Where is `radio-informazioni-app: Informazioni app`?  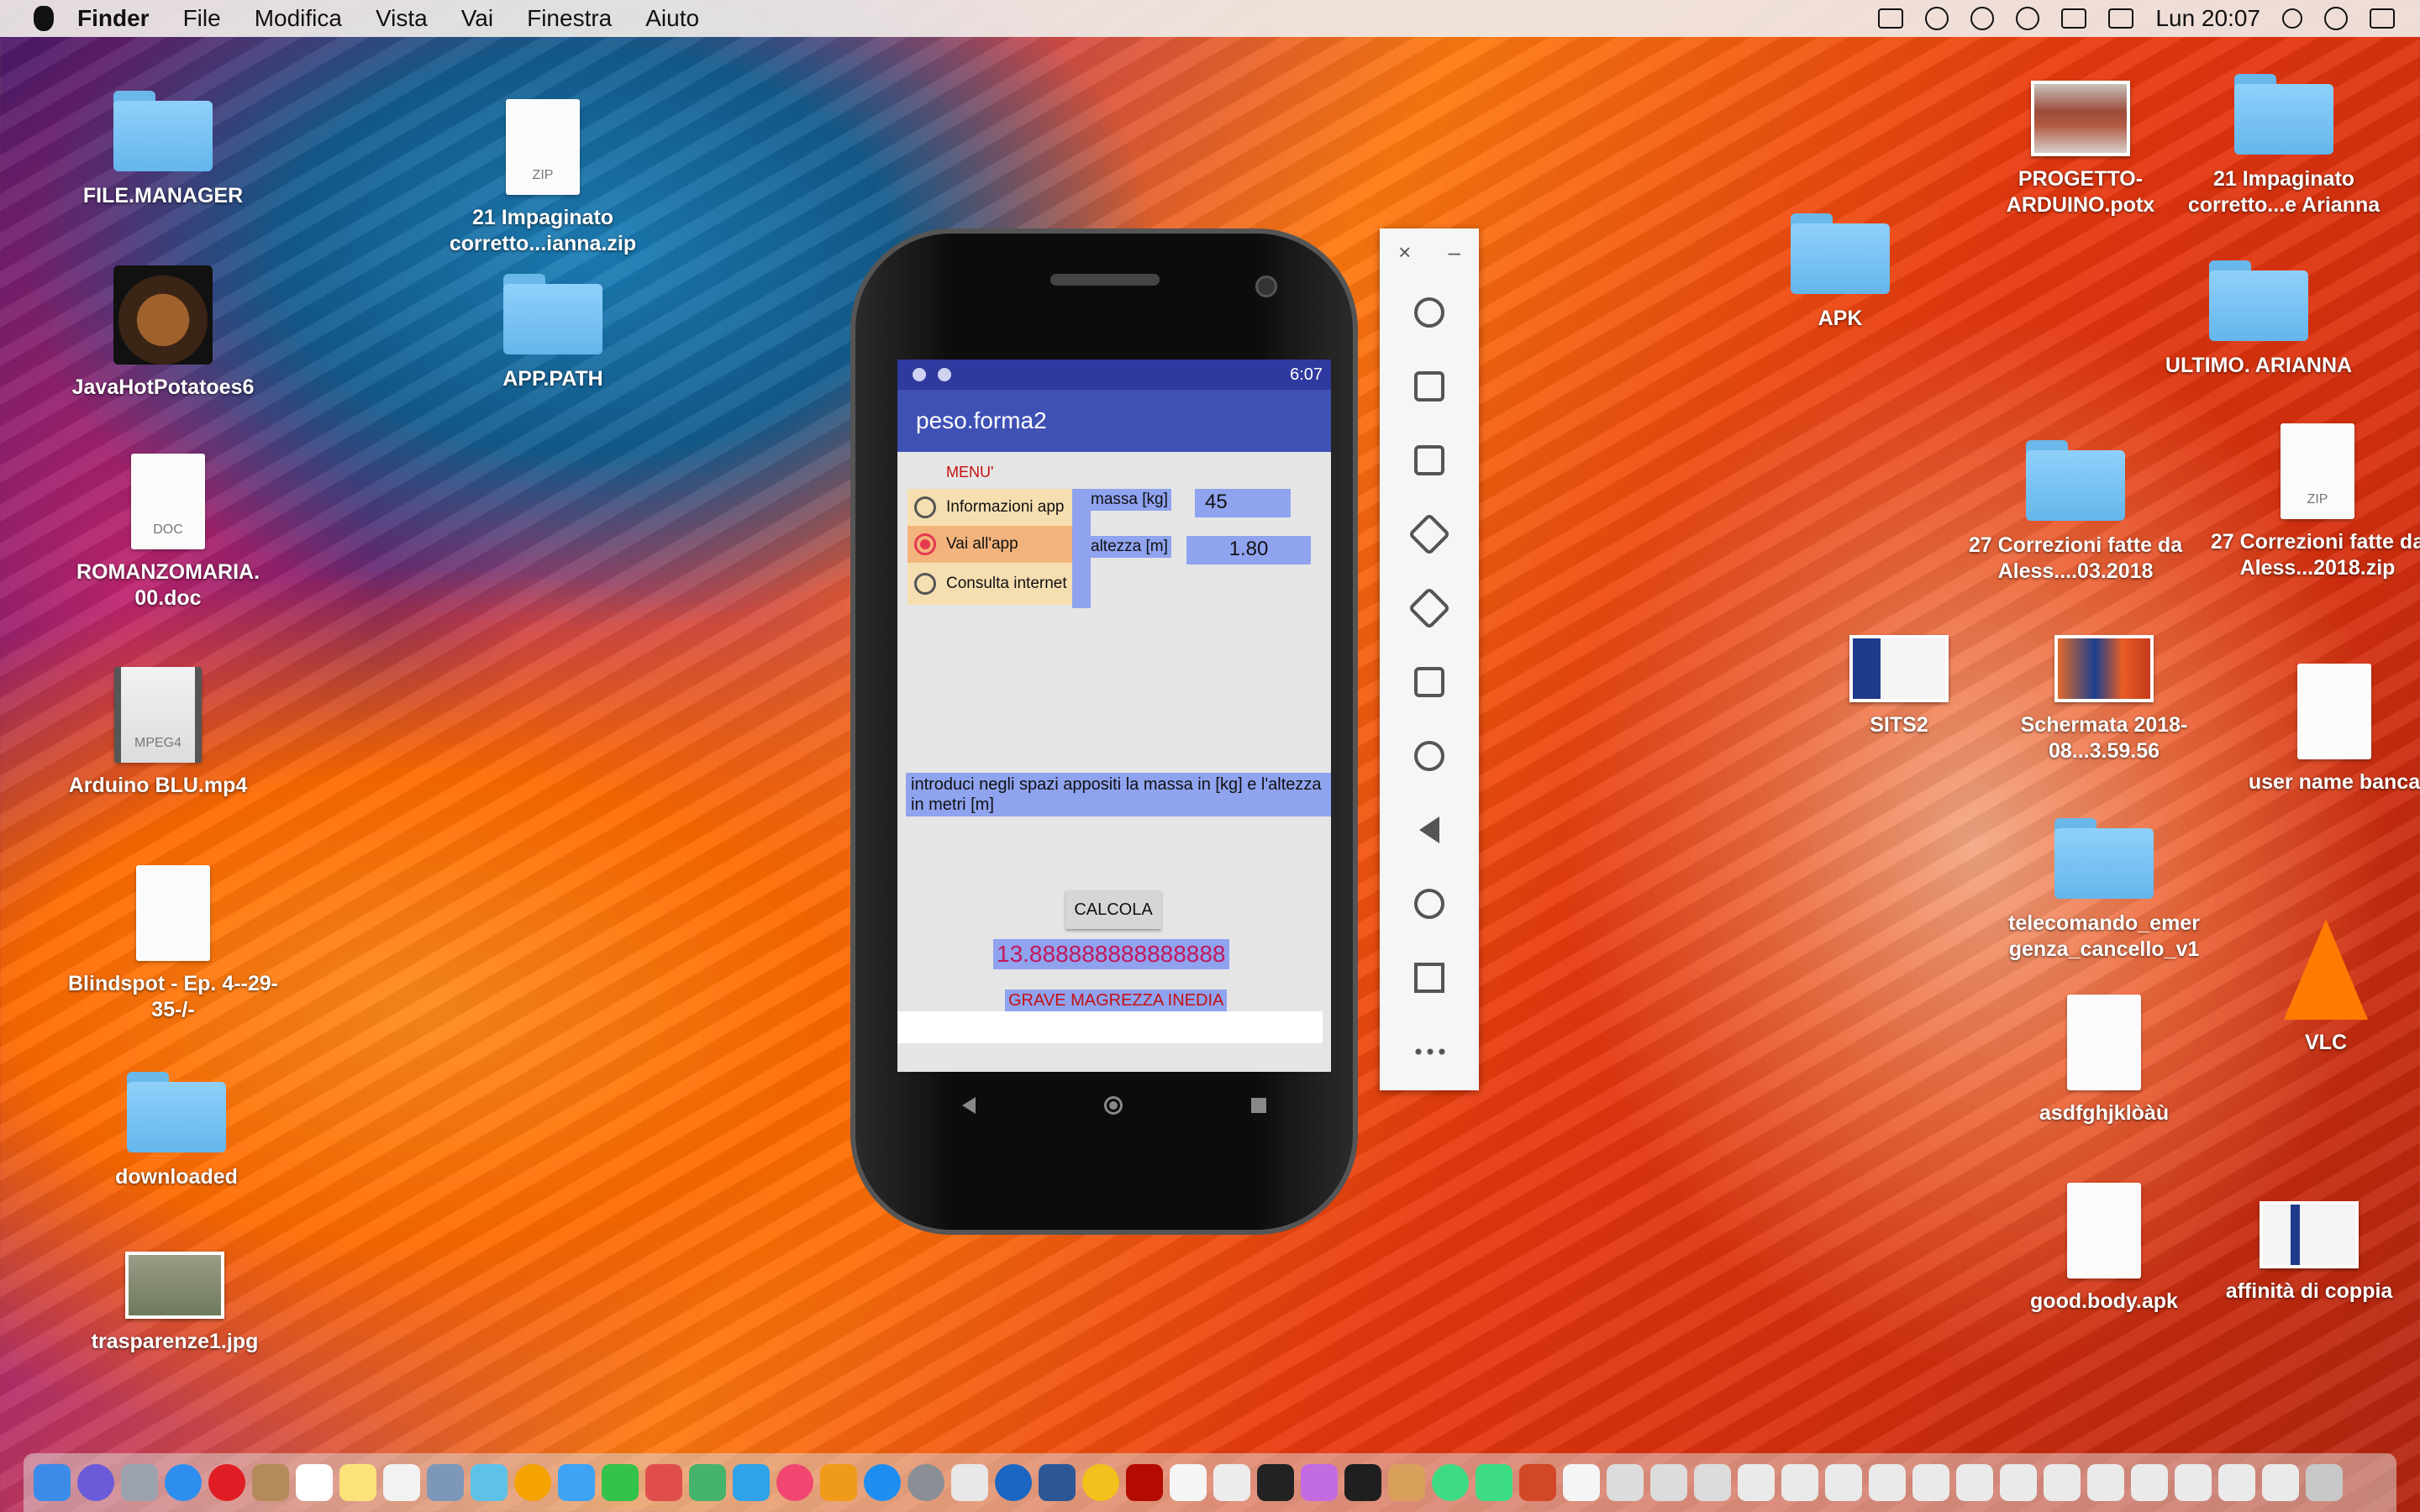
radio-informazioni-app: Informazioni app is located at coordinates (990, 507).